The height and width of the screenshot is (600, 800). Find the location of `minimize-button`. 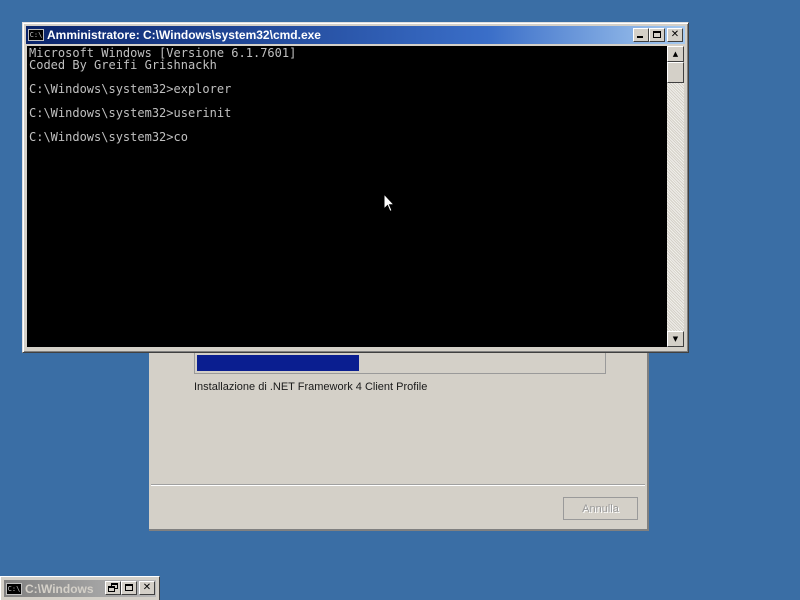

minimize-button is located at coordinates (641, 35).